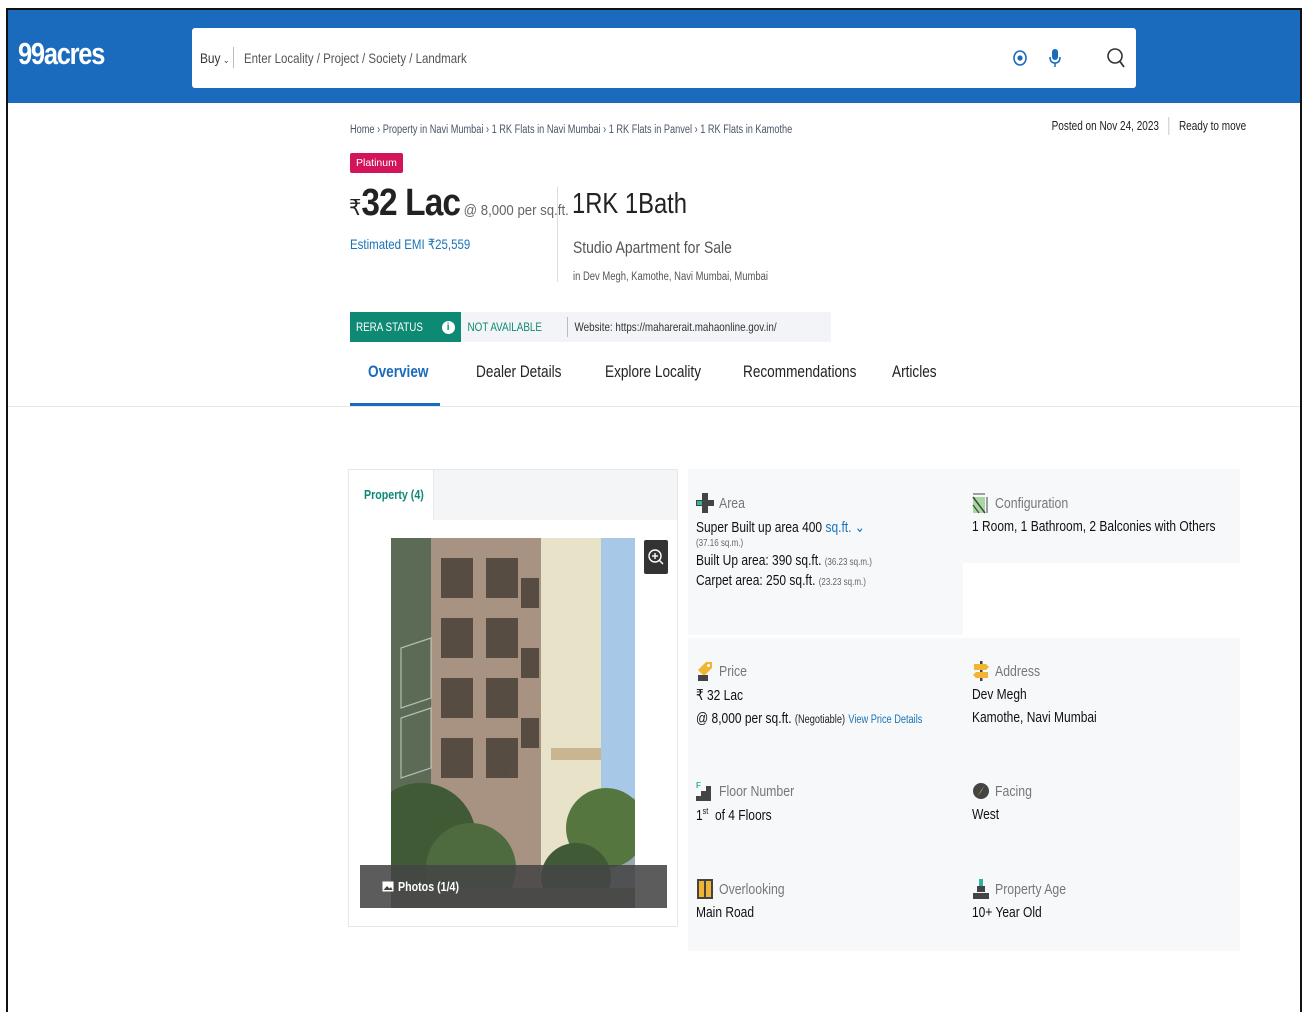 The width and height of the screenshot is (1306, 1012). Describe the element at coordinates (842, 582) in the screenshot. I see `carpet-sqm: (23.23 sq.m.)` at that location.